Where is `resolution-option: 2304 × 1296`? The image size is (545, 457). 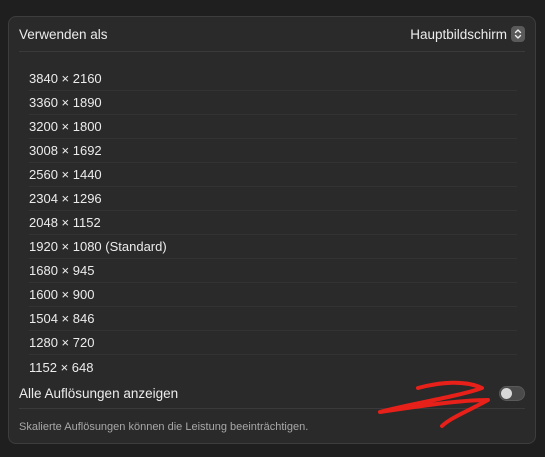 resolution-option: 2304 × 1296 is located at coordinates (273, 199).